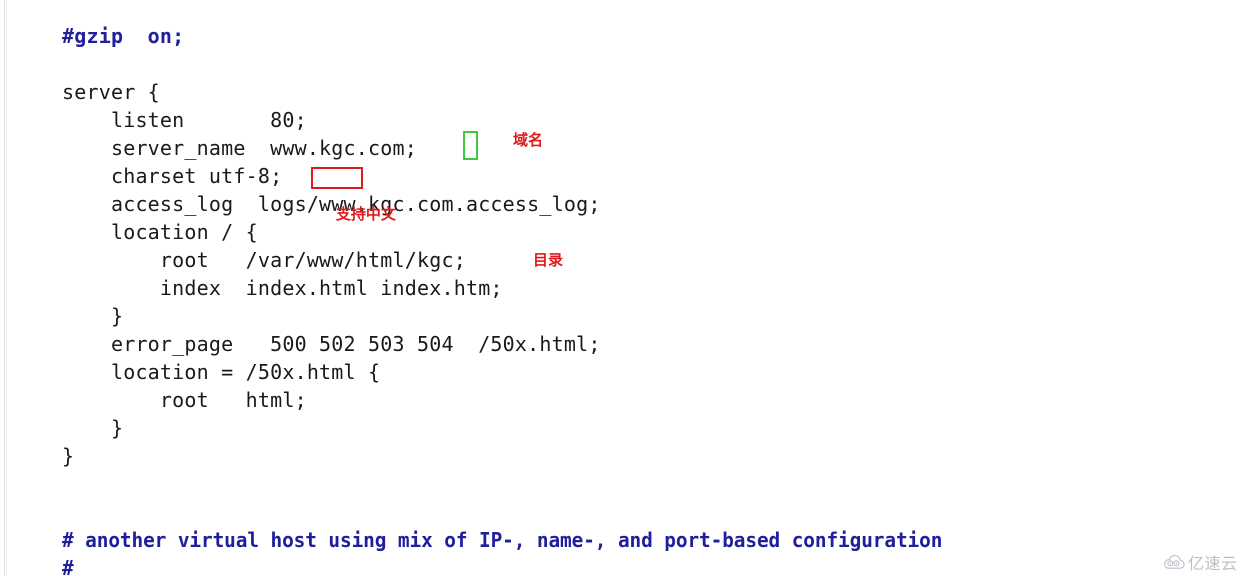 This screenshot has width=1260, height=576. I want to click on code-line-server-name: server_name www.kgc.com;, so click(239, 148).